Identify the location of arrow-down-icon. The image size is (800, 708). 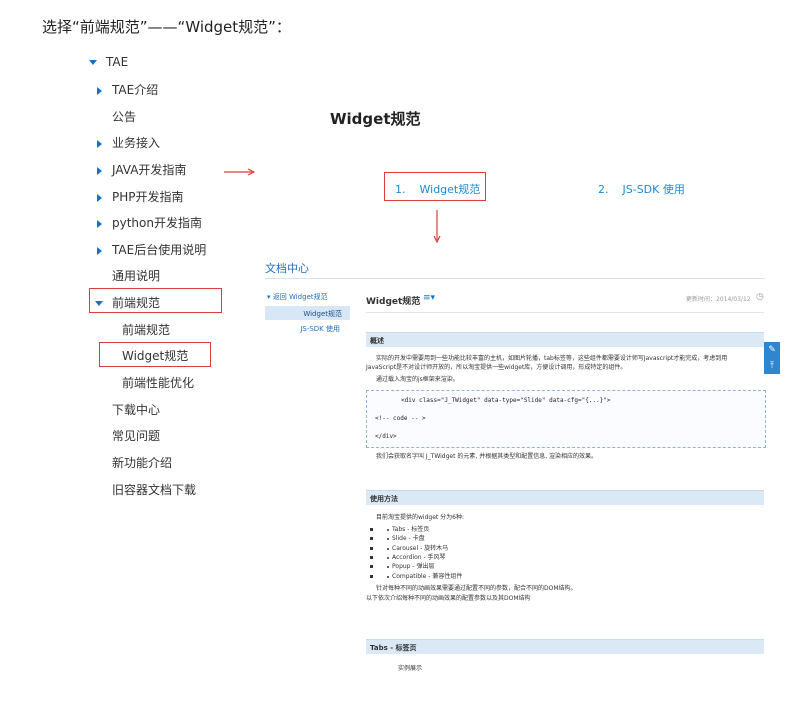
(437, 227).